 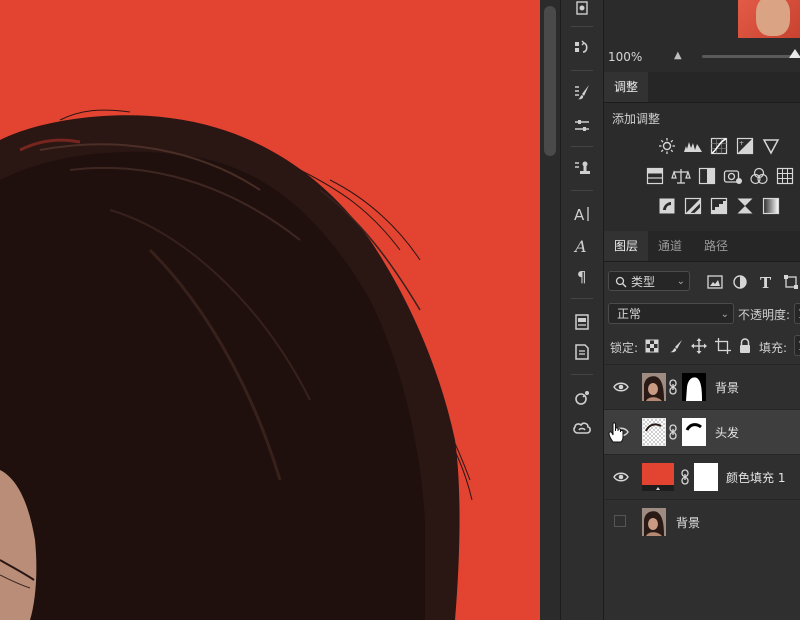 I want to click on panel-dock-strip: A A ¶, so click(x=582, y=310).